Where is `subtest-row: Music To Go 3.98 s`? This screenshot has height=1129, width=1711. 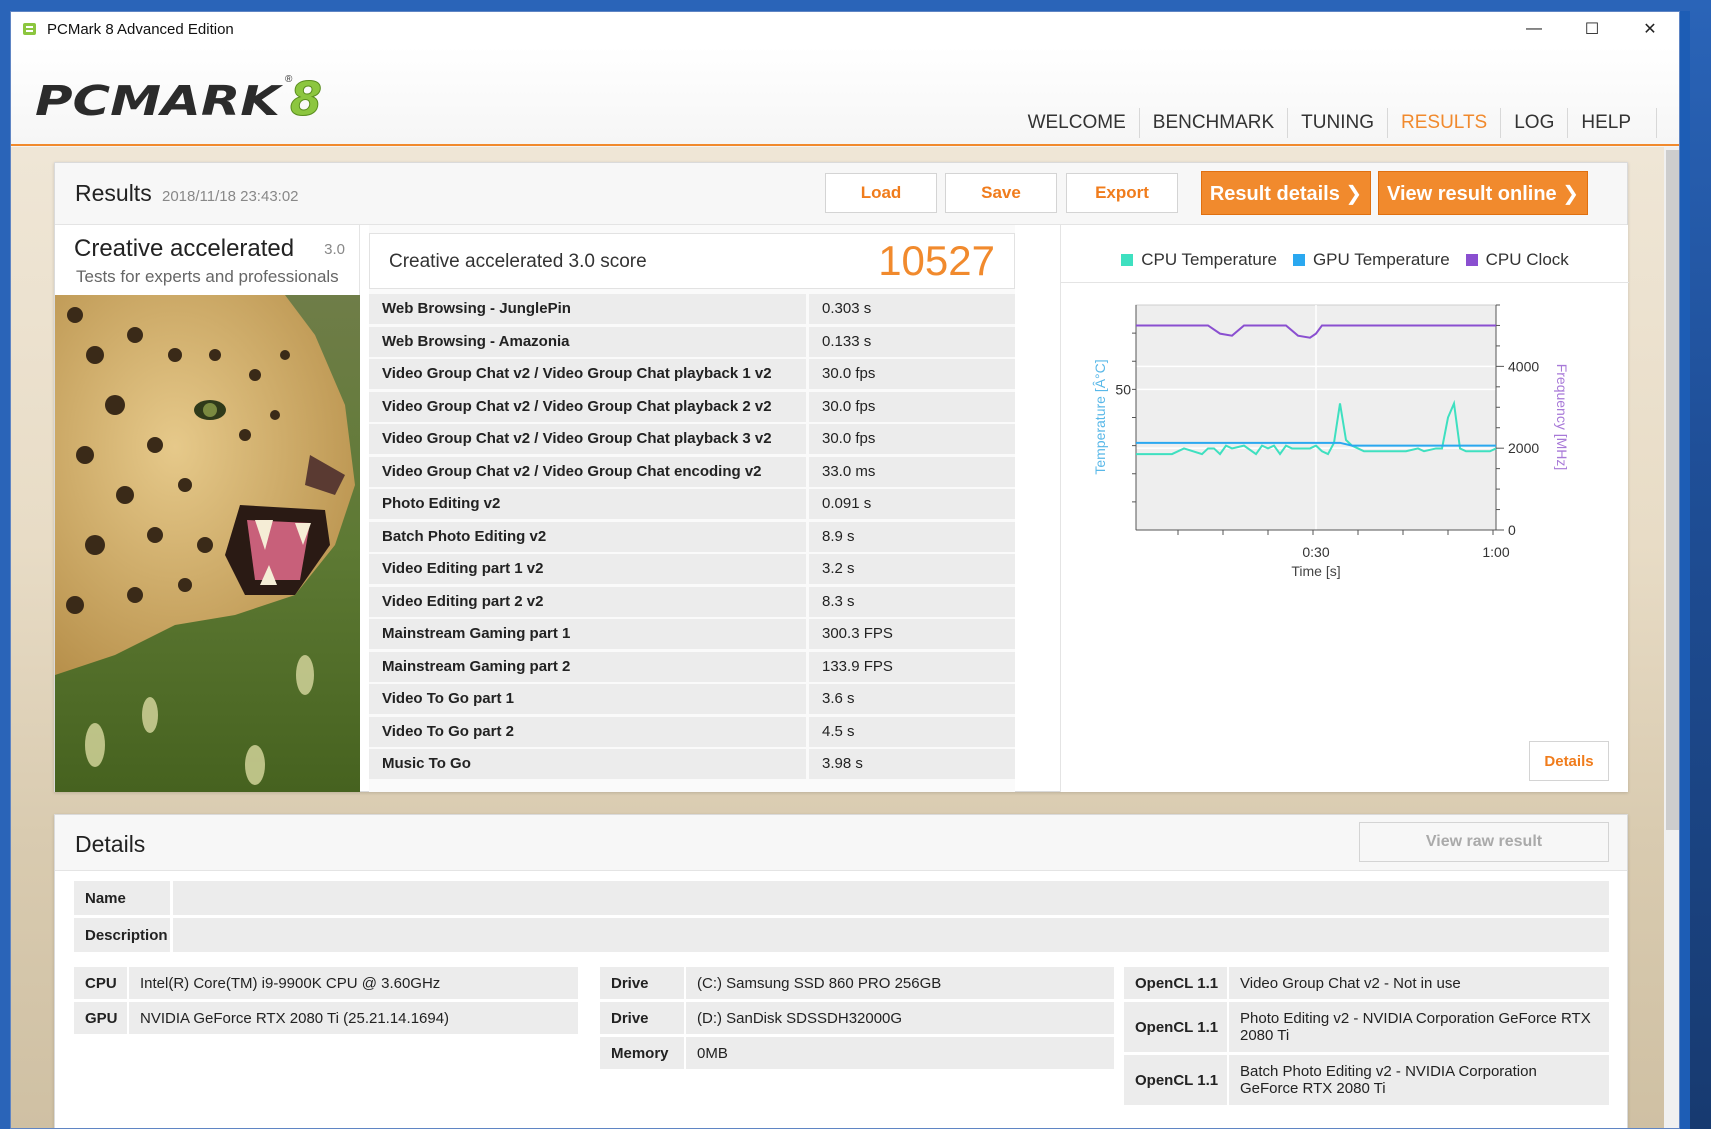
subtest-row: Music To Go 3.98 s is located at coordinates (692, 764).